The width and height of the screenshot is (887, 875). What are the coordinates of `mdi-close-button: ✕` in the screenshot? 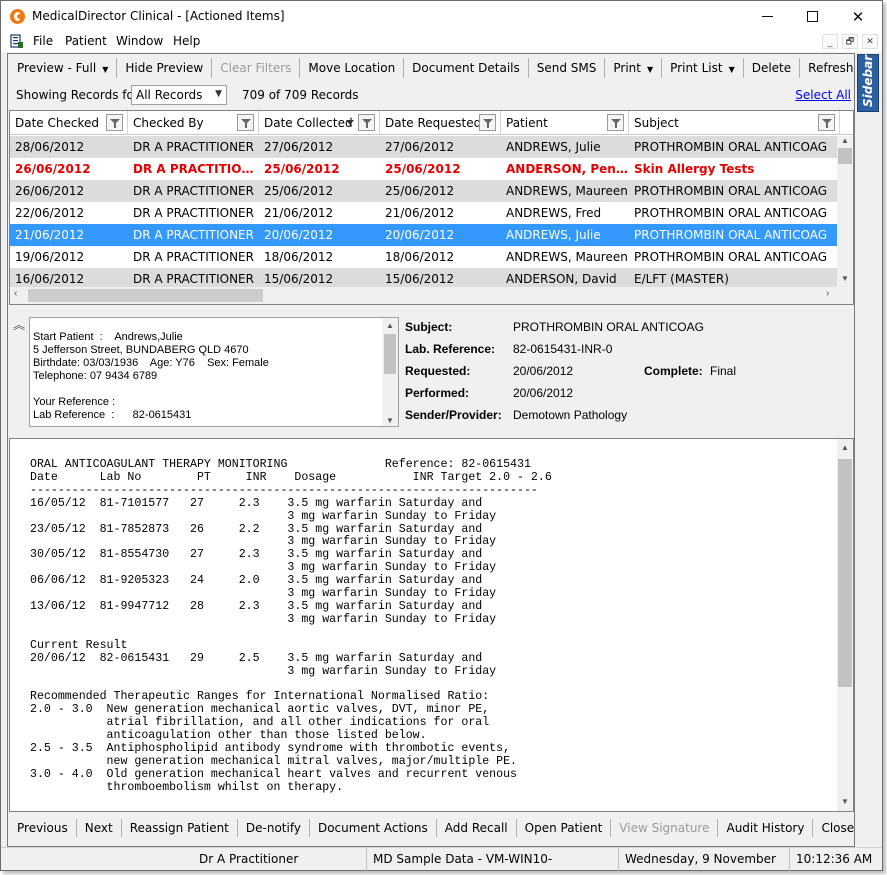 It's located at (870, 41).